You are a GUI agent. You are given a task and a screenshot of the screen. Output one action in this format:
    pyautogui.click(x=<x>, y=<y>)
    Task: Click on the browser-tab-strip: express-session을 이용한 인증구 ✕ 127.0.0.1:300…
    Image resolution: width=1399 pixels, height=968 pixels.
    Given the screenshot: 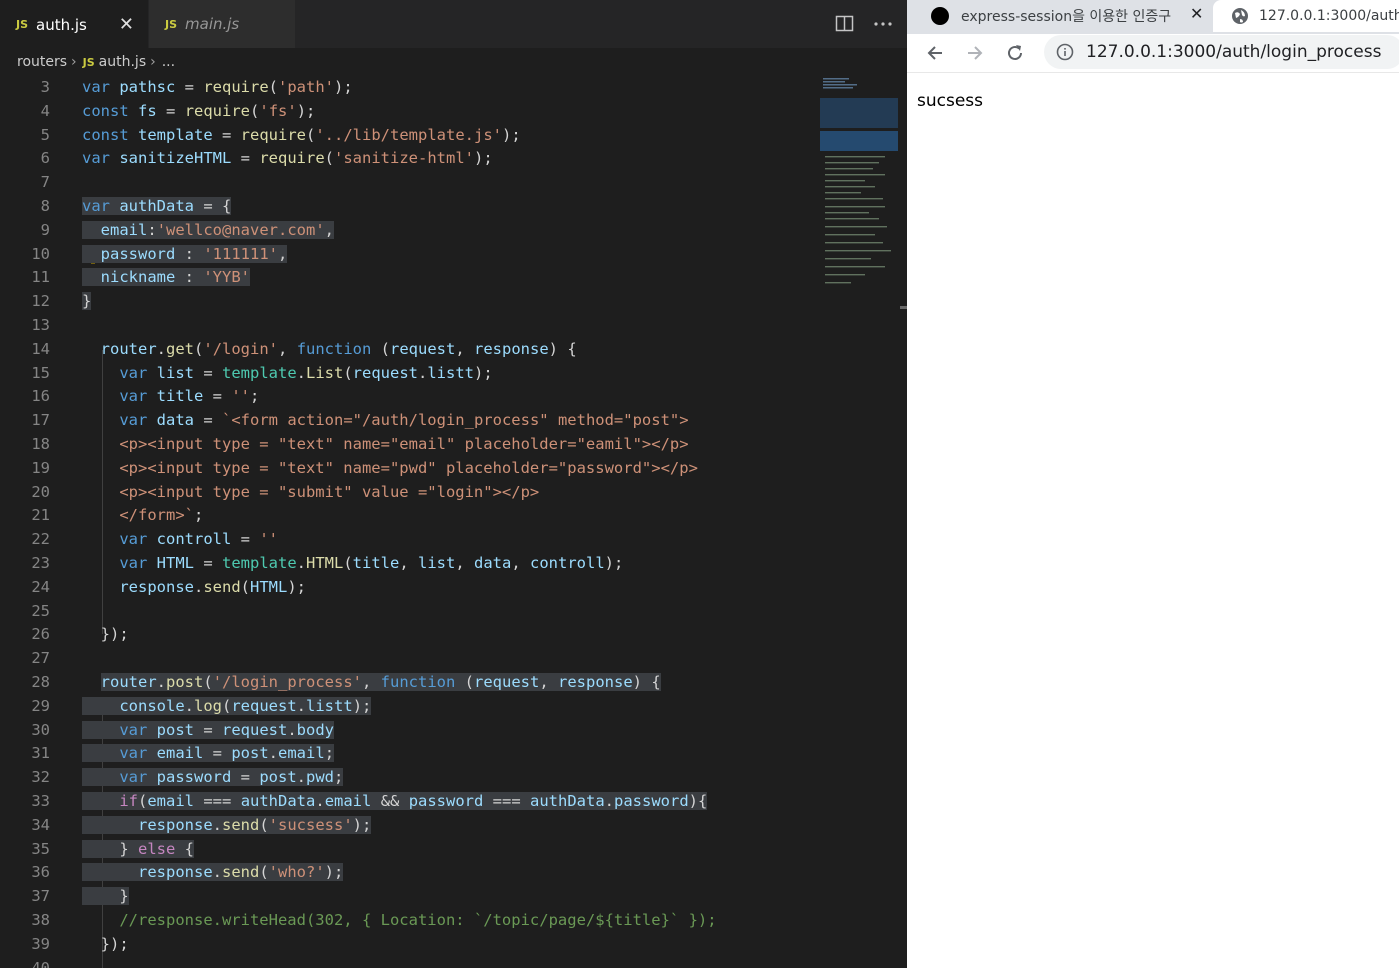 What is the action you would take?
    pyautogui.click(x=1153, y=17)
    